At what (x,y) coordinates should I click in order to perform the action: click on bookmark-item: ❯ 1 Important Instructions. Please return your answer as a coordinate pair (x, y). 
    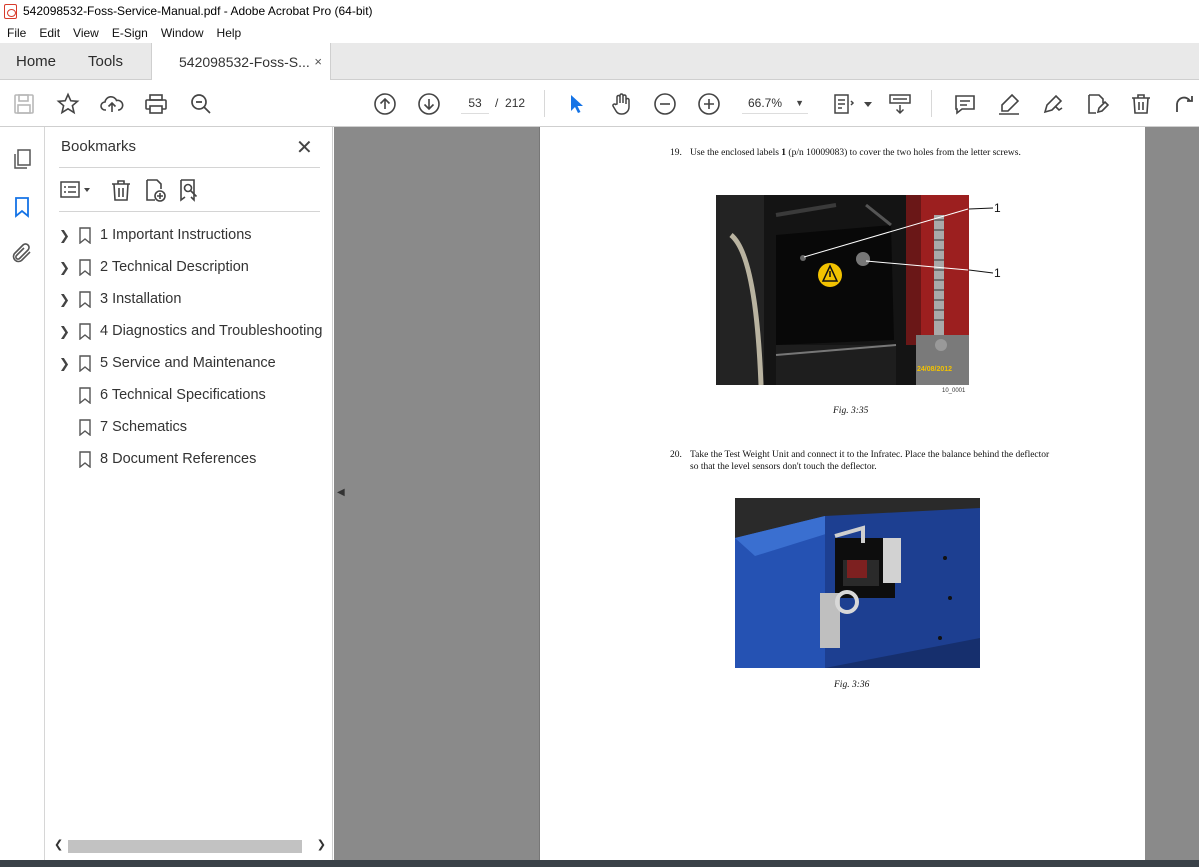
    Looking at the image, I should click on (189, 236).